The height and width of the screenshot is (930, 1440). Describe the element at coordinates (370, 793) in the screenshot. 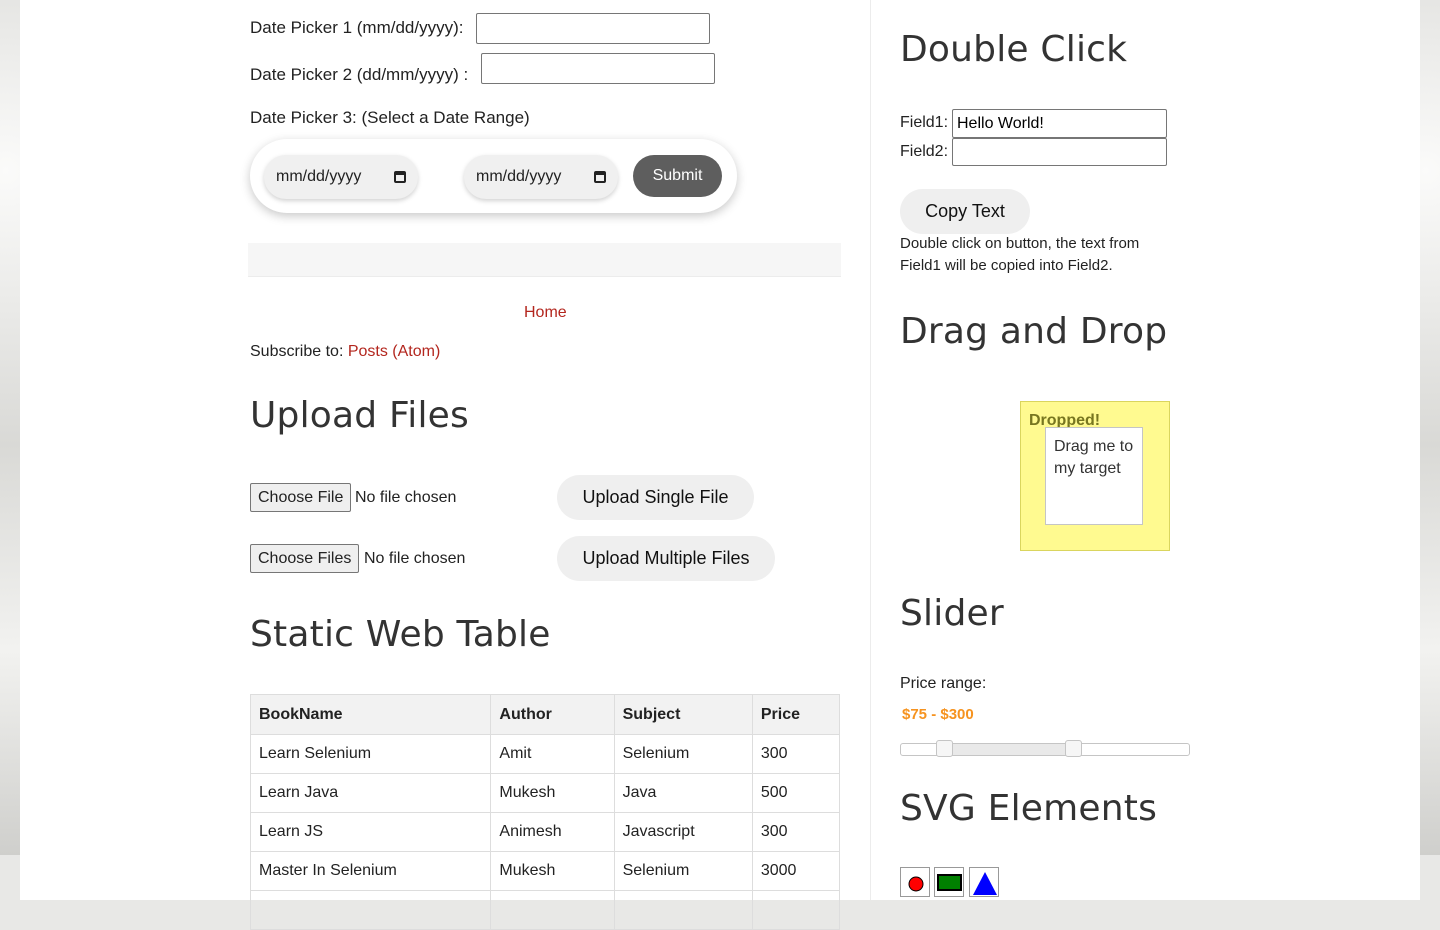

I see `table-cell: Learn Java` at that location.